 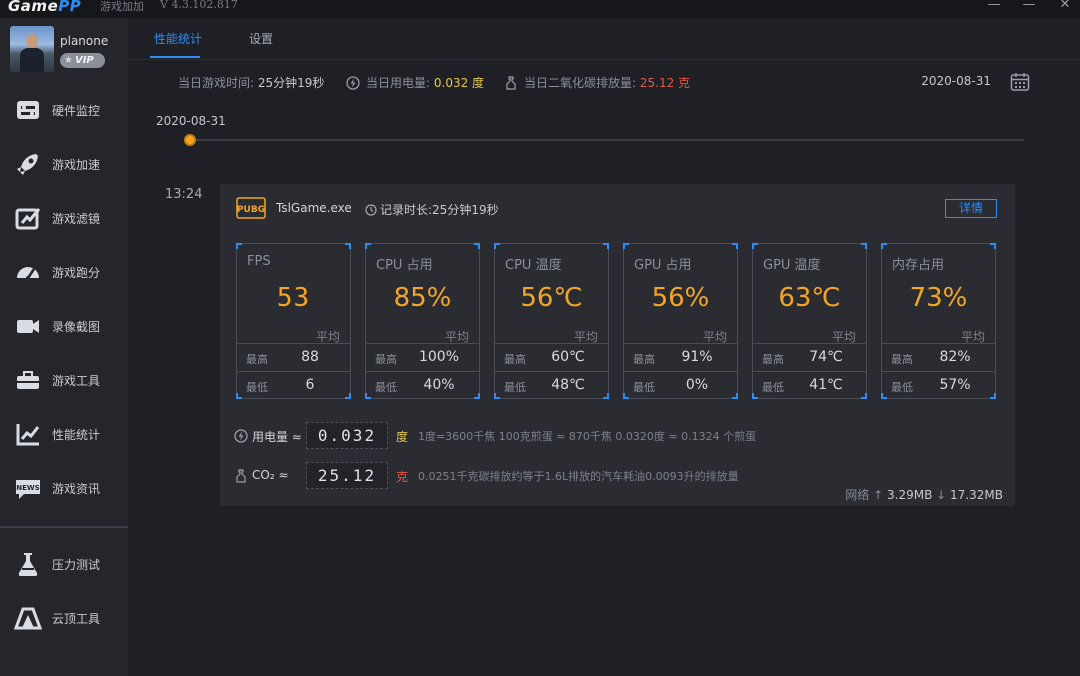 What do you see at coordinates (28, 273) in the screenshot?
I see `speedometer-icon` at bounding box center [28, 273].